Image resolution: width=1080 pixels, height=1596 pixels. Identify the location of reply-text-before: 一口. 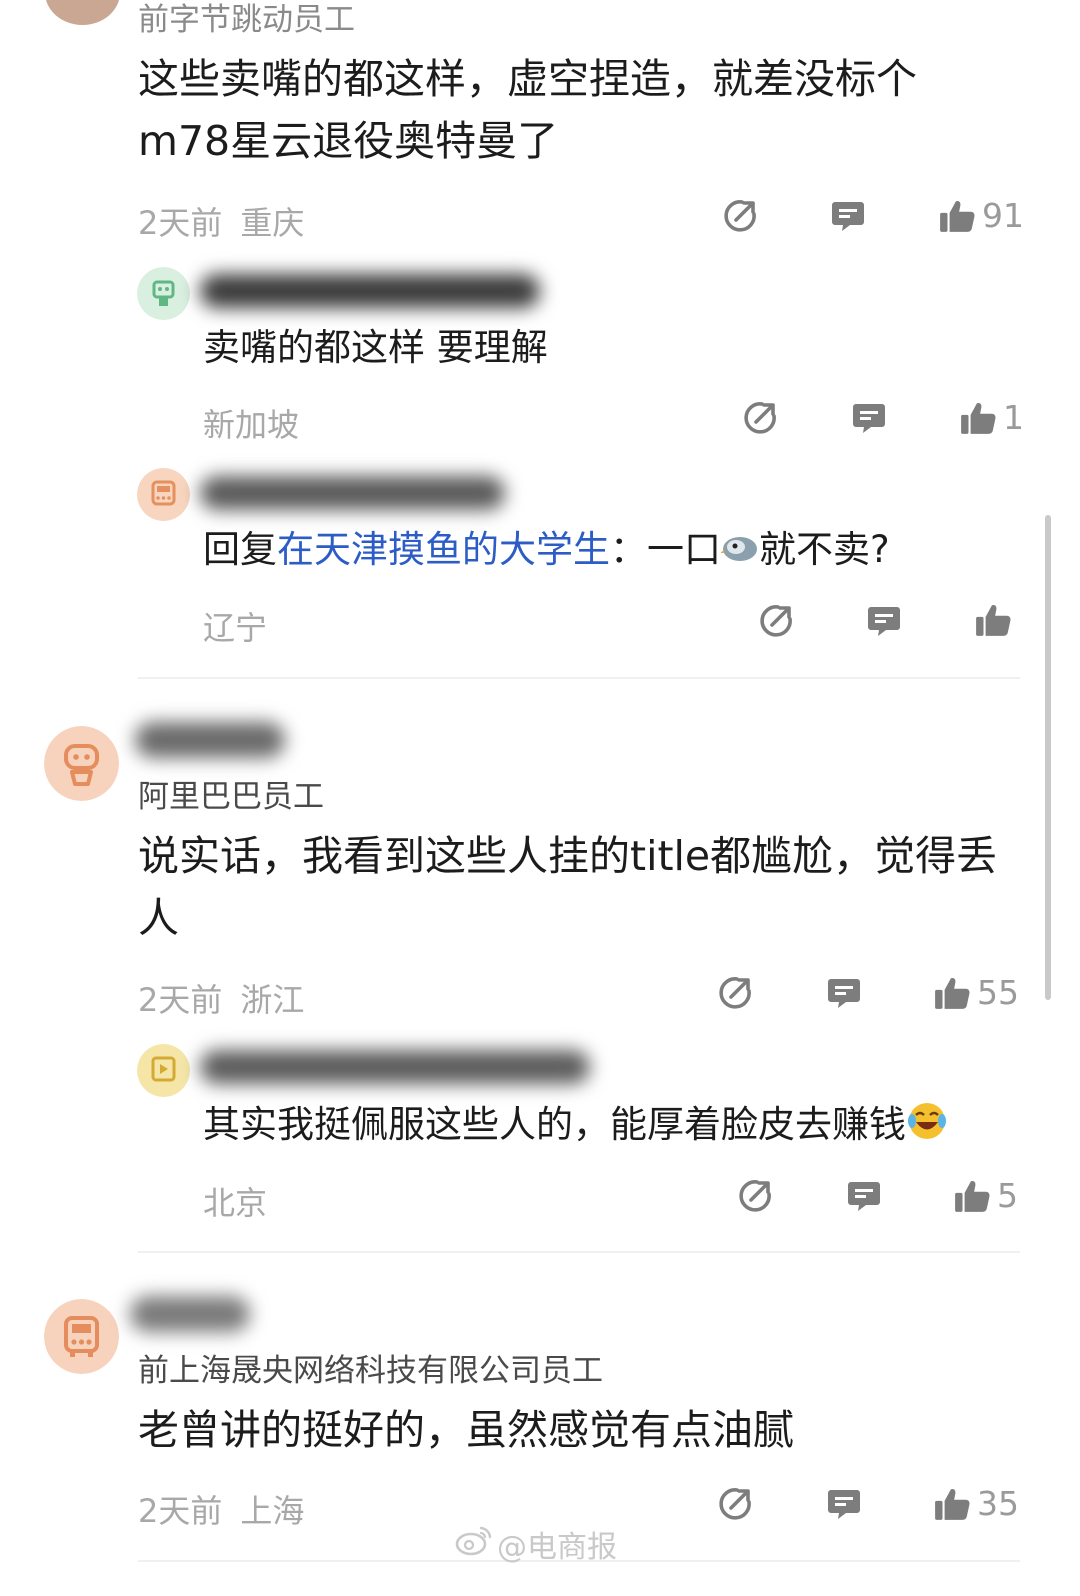
(684, 549).